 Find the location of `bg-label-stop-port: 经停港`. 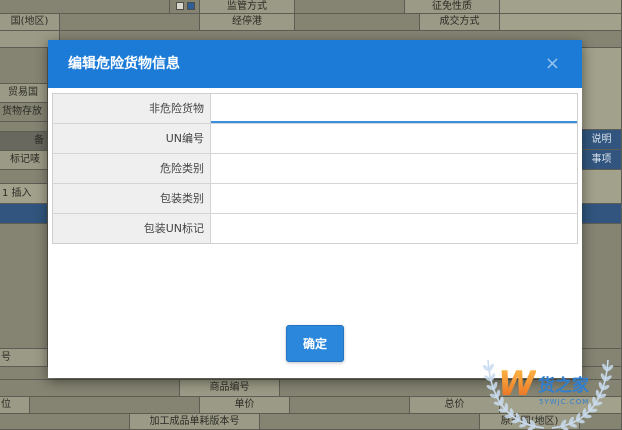

bg-label-stop-port: 经停港 is located at coordinates (247, 22).